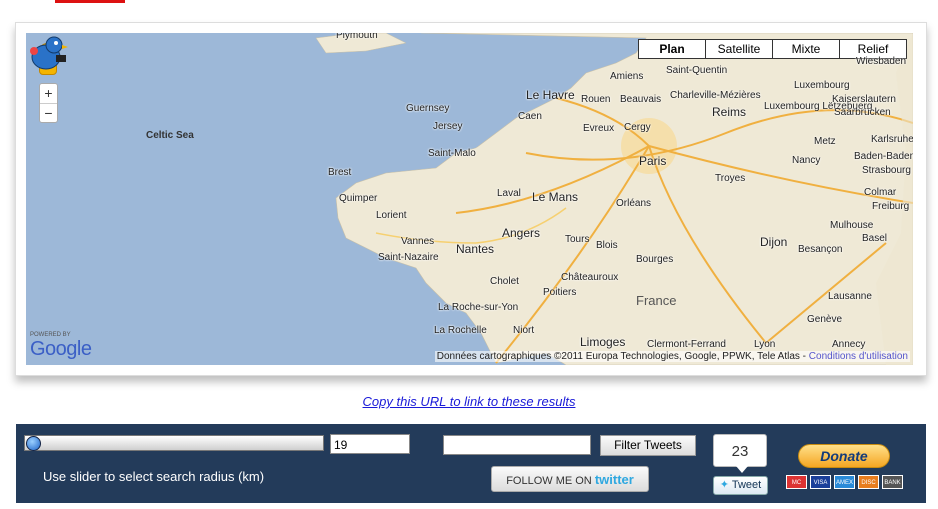  What do you see at coordinates (738, 49) in the screenshot?
I see `map-type-satellite: Satellite` at bounding box center [738, 49].